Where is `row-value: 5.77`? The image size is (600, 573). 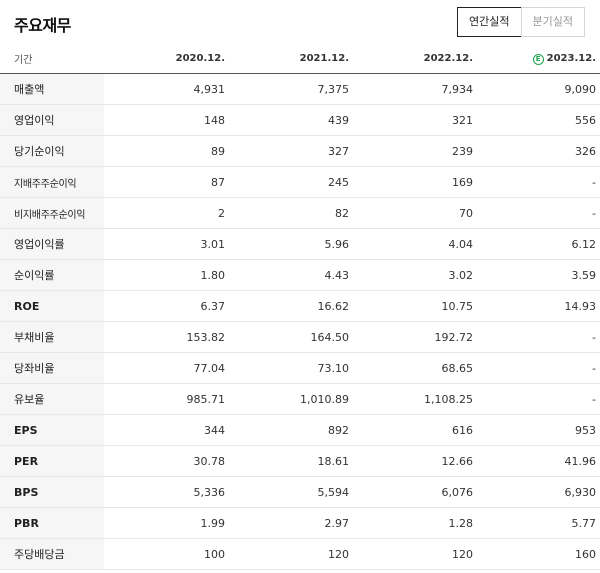
row-value: 5.77 is located at coordinates (538, 523).